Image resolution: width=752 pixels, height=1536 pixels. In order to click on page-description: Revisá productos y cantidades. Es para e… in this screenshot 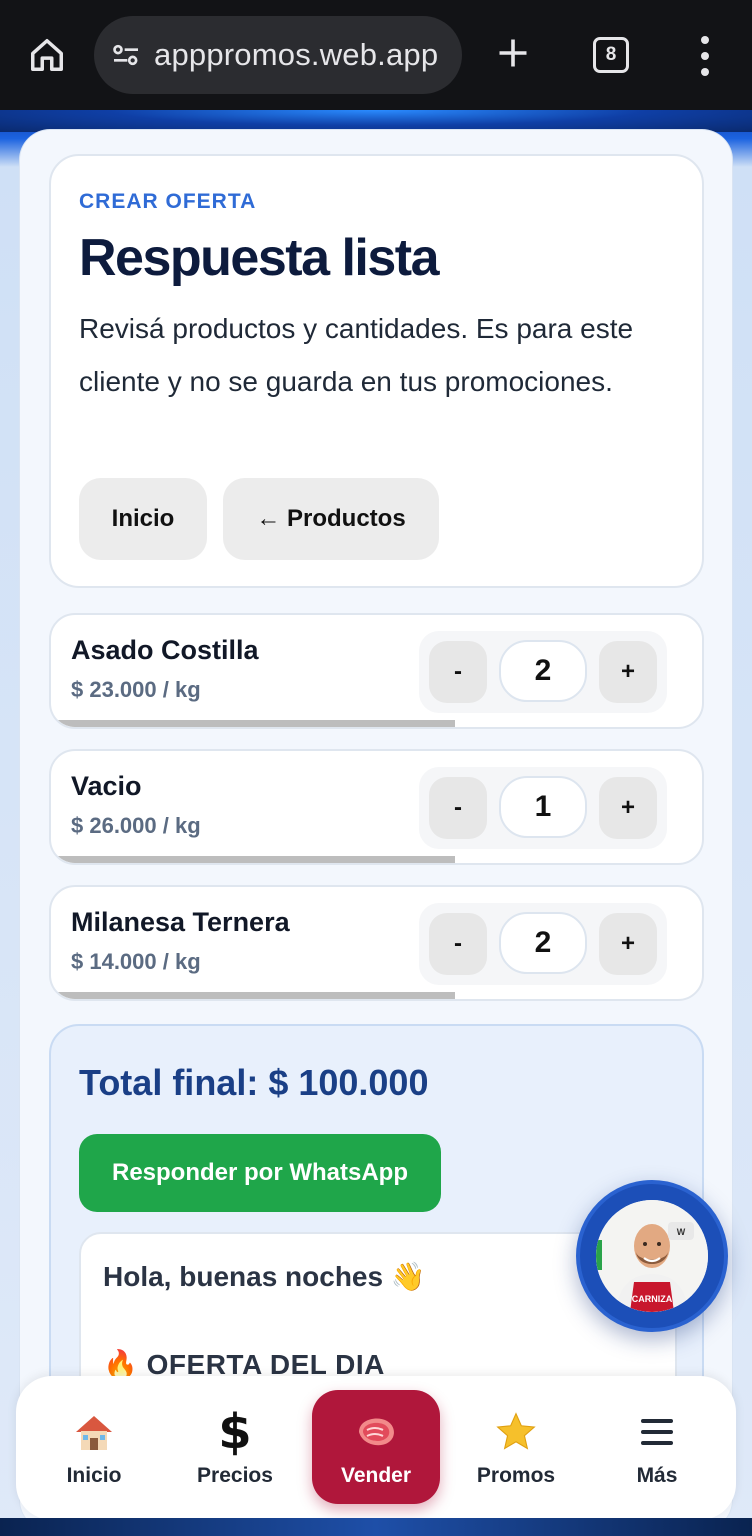, I will do `click(356, 355)`.